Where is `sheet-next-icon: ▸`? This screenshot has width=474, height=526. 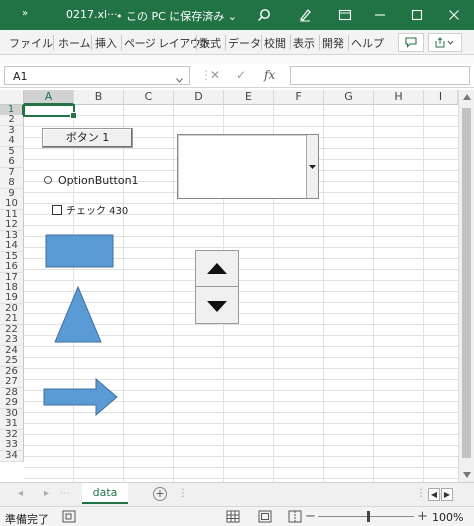 sheet-next-icon: ▸ is located at coordinates (46, 493).